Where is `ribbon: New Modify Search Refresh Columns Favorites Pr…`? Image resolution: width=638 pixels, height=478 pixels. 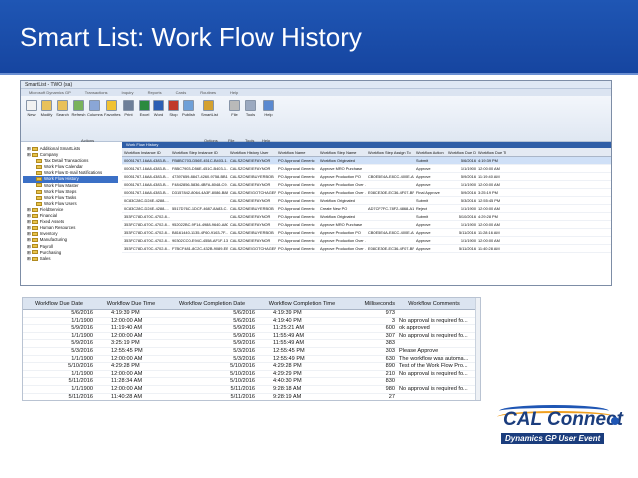 ribbon: New Modify Search Refresh Columns Favorites Pr… is located at coordinates (316, 119).